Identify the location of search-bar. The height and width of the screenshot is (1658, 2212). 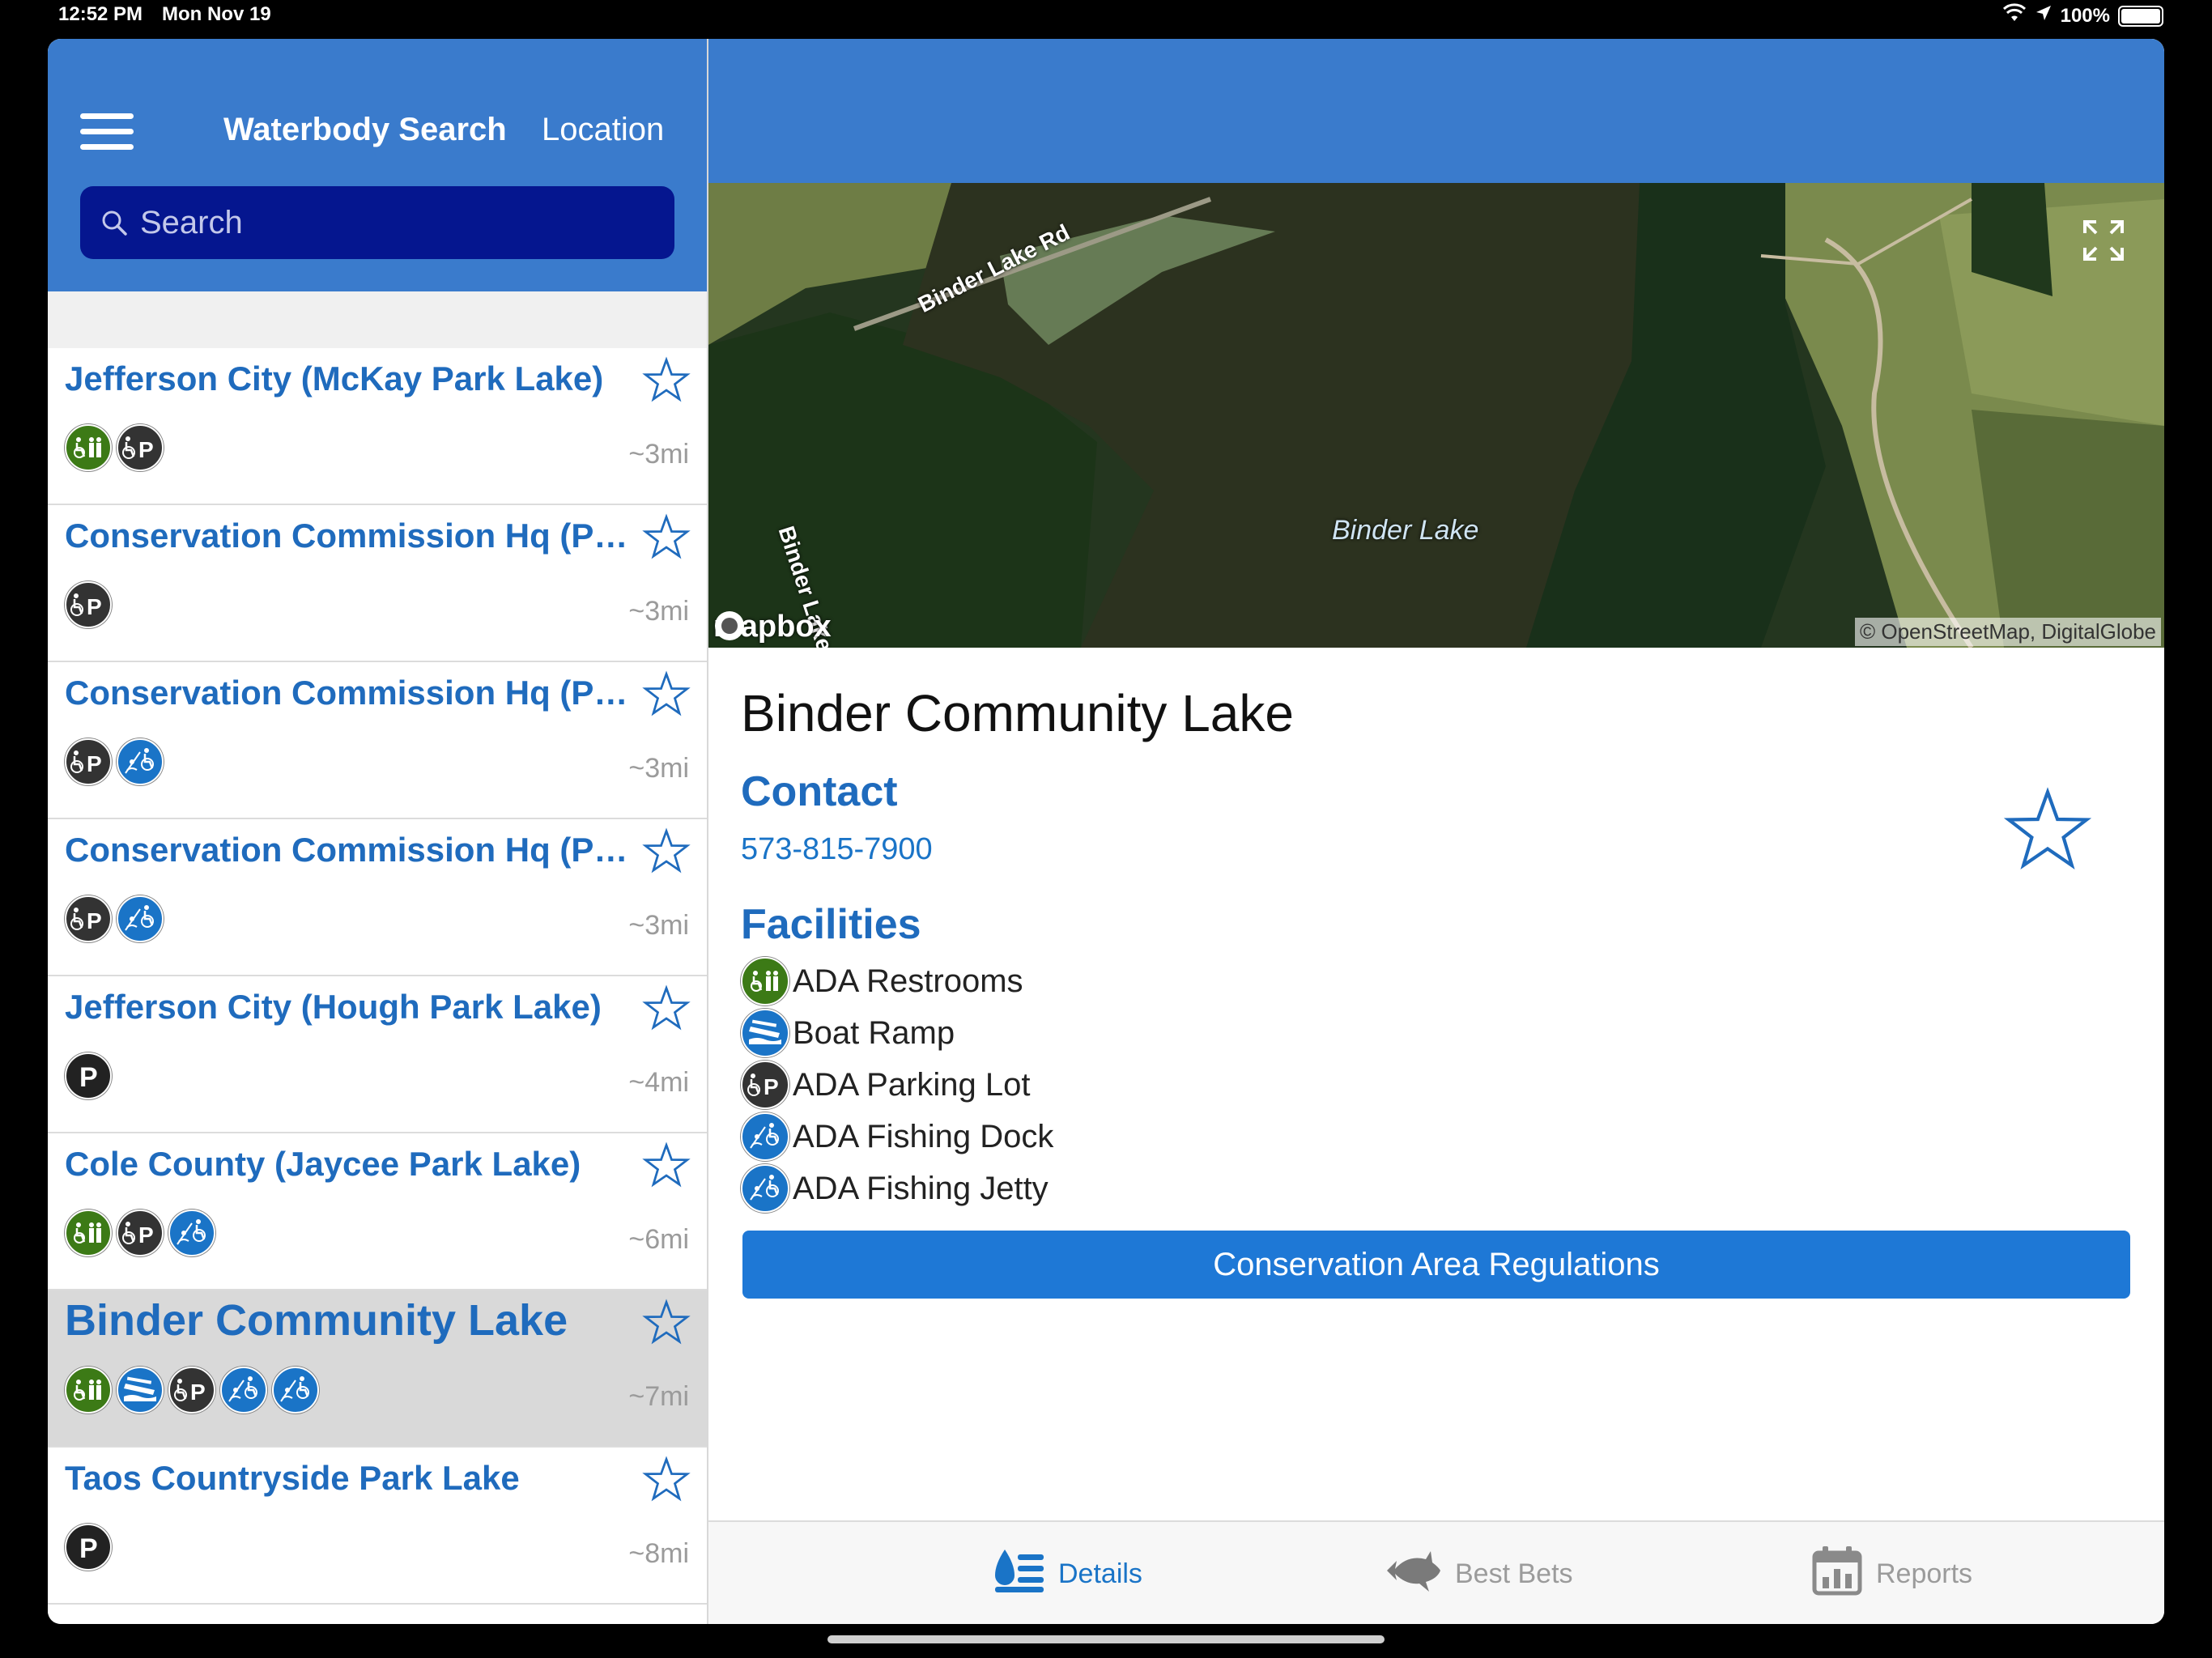
(377, 222).